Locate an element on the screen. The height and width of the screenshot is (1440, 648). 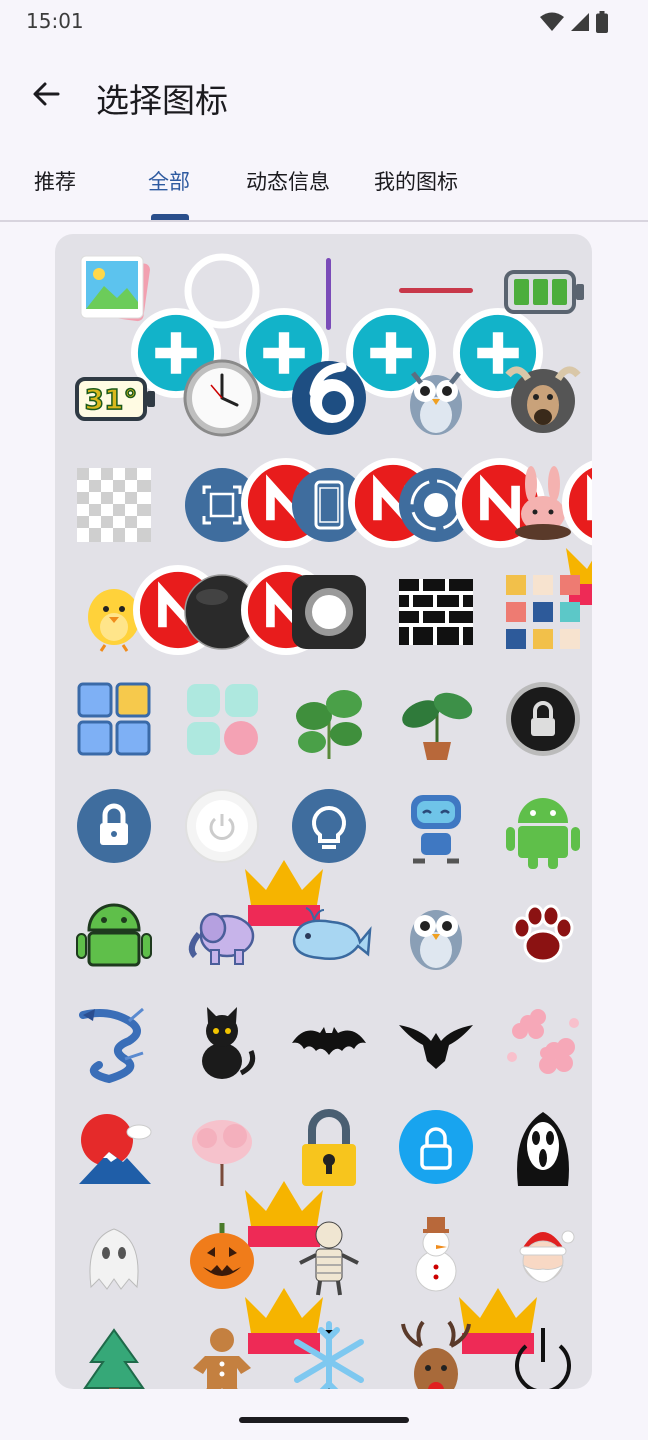
icon-option-black-cat-icon is located at coordinates (222, 1040).